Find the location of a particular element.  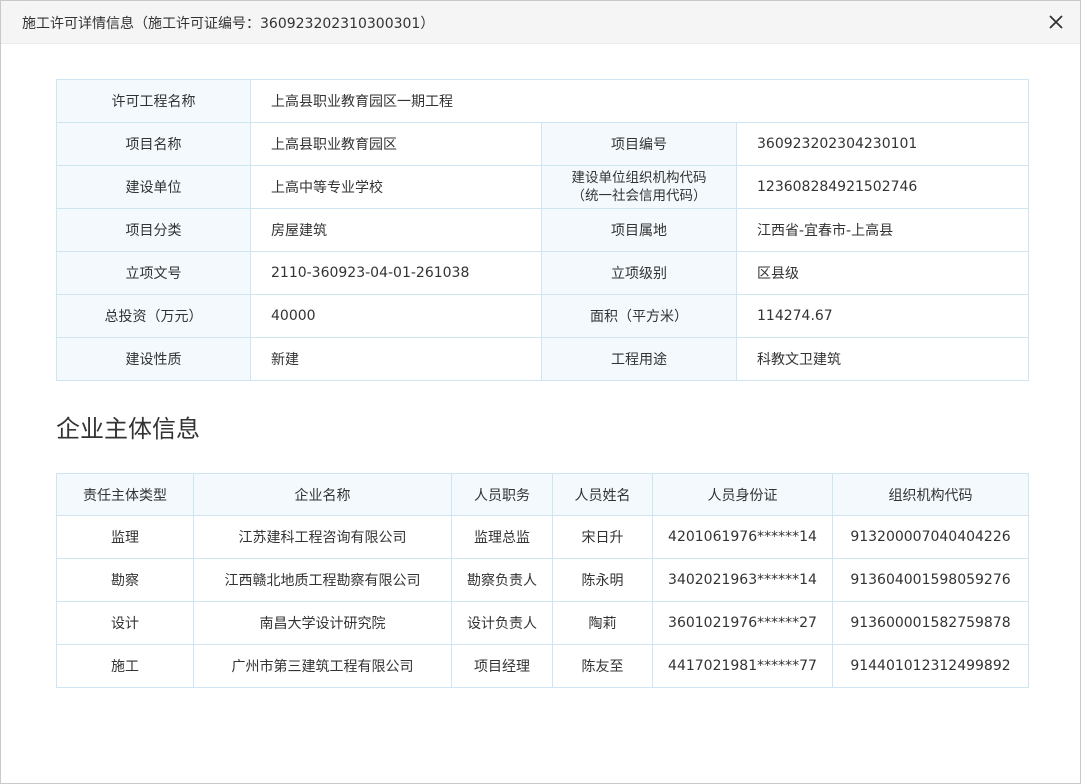

table-cell: 913600001582759878 is located at coordinates (930, 623).